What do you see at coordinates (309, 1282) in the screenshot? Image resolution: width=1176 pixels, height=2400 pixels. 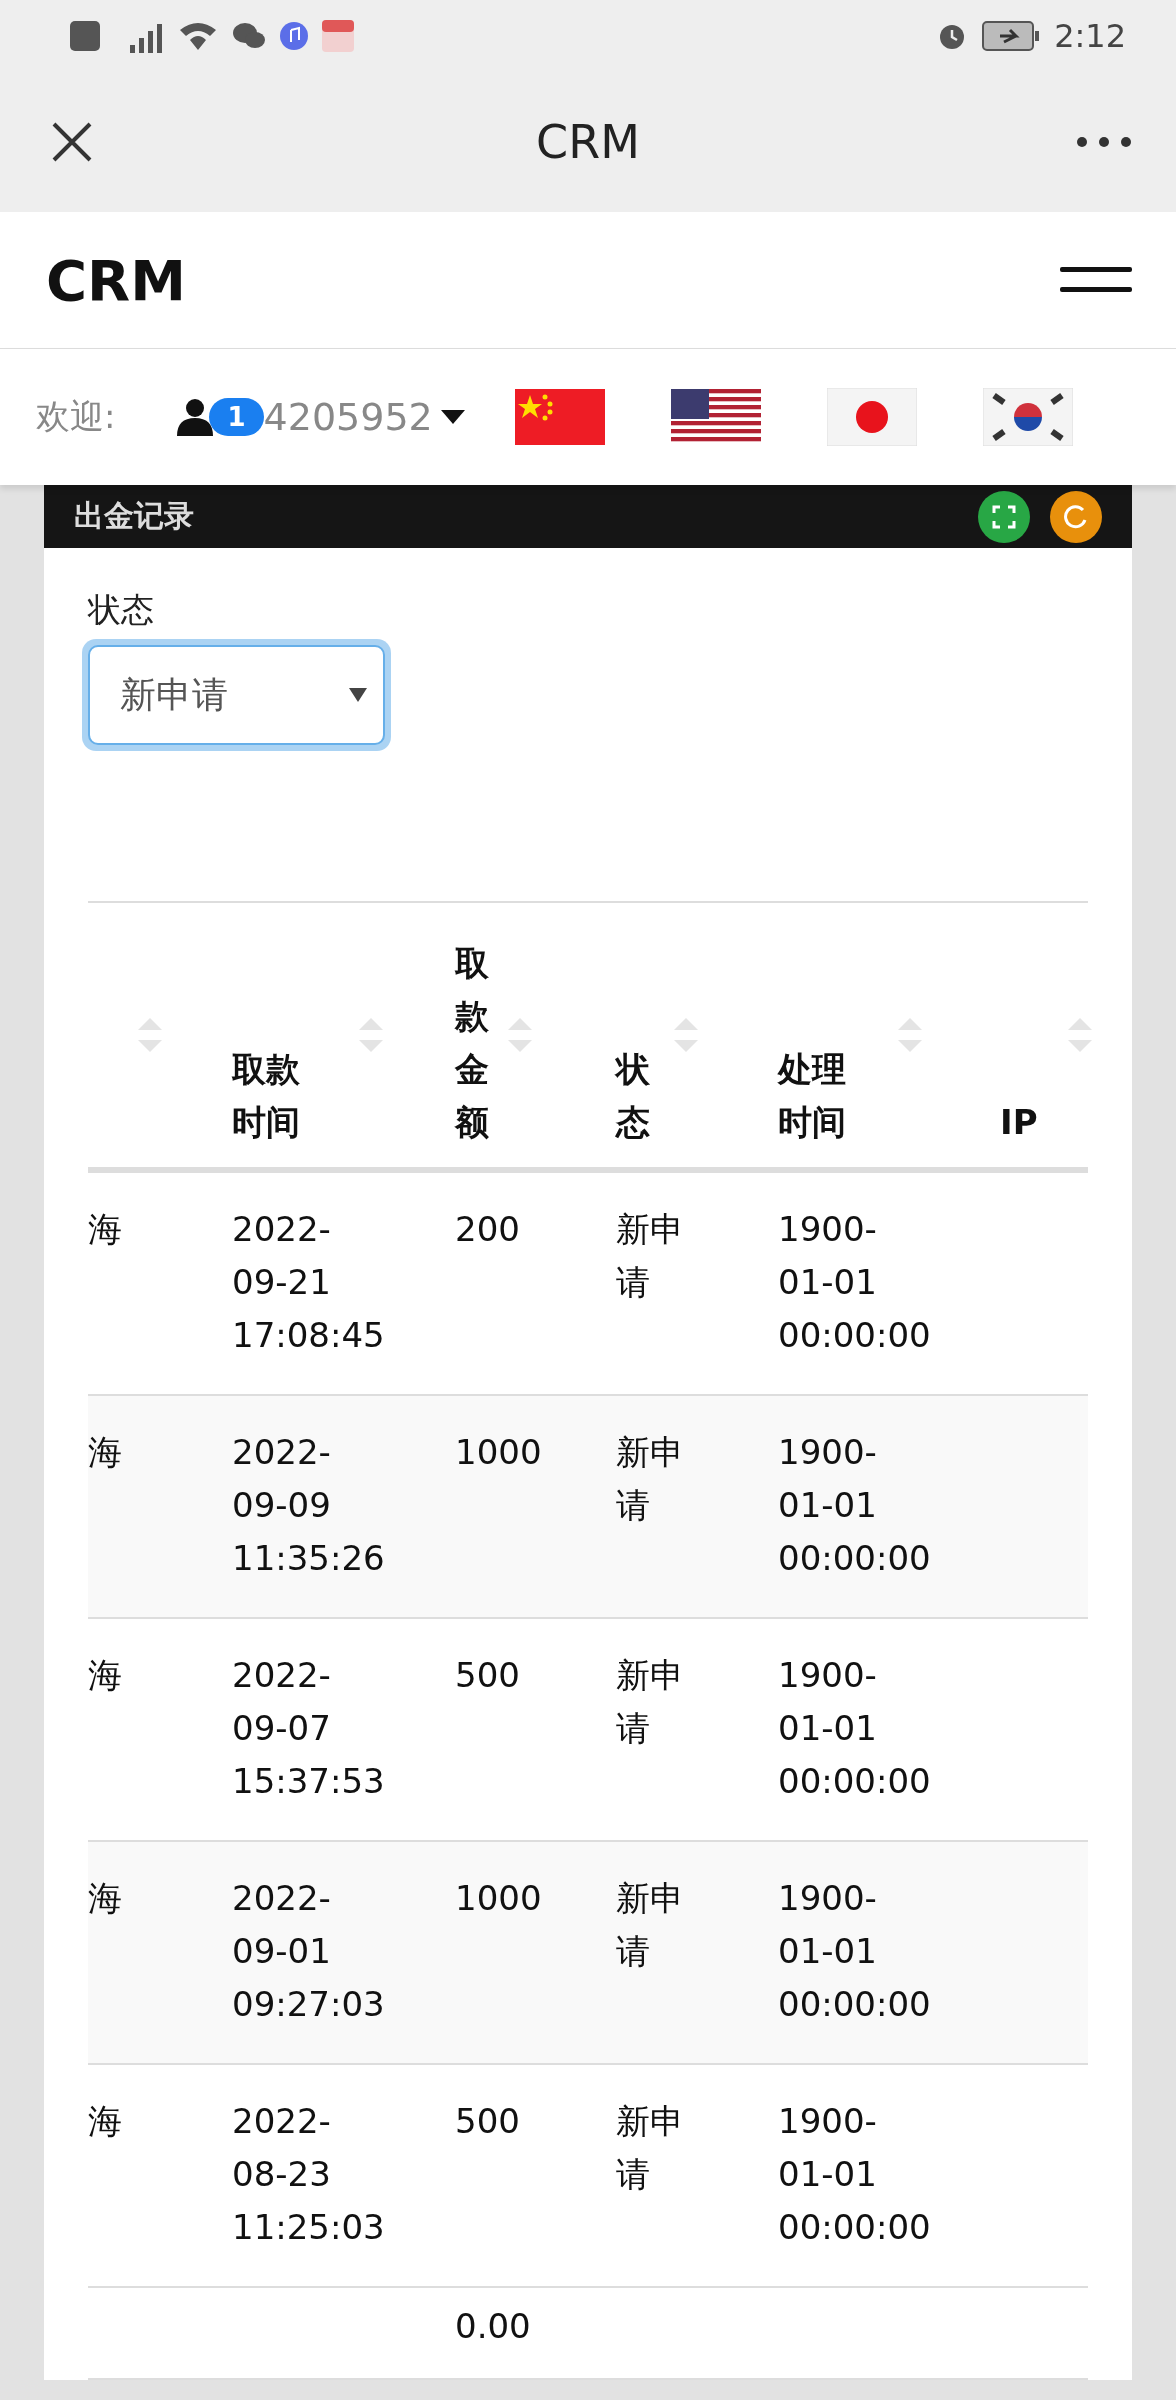 I see `table-cell-text: 2022-09-21 17:08:45` at bounding box center [309, 1282].